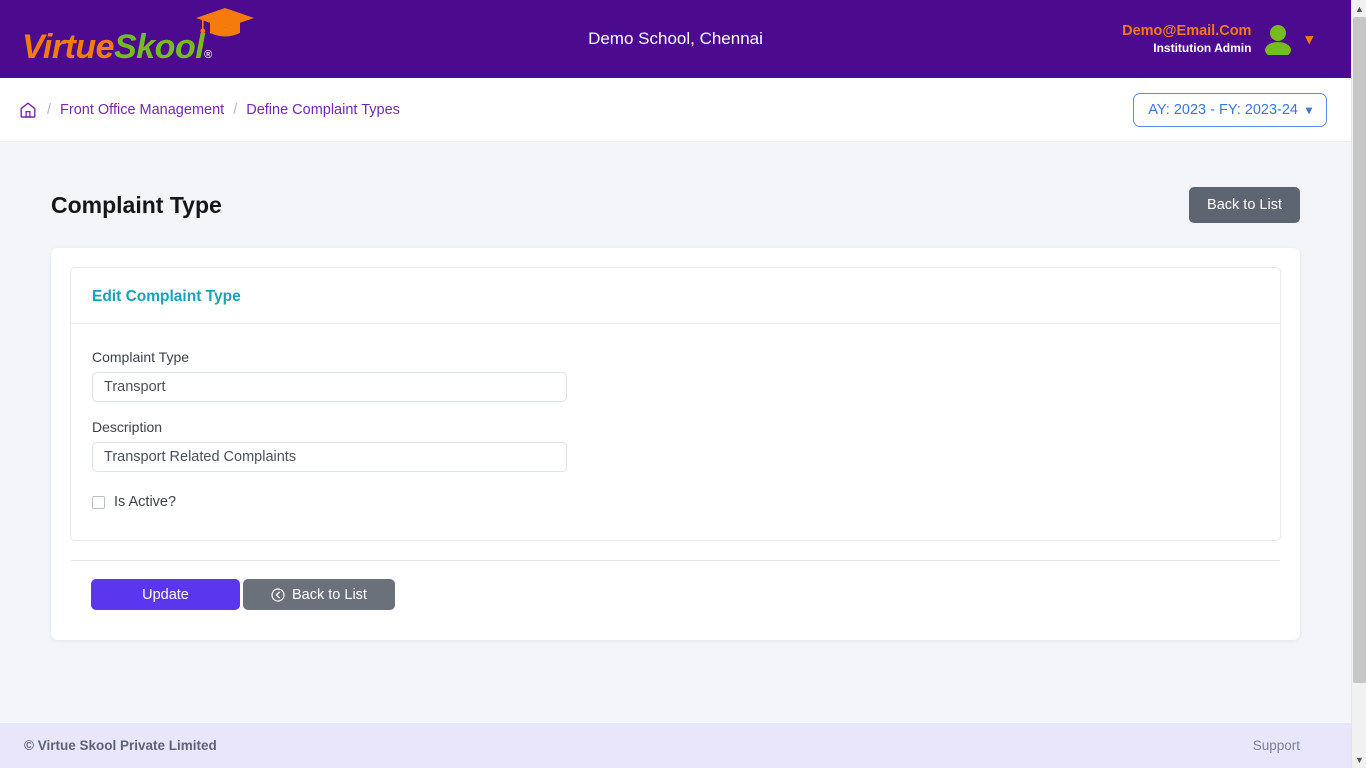 The height and width of the screenshot is (768, 1366). I want to click on footer-support-link: Support, so click(1276, 745).